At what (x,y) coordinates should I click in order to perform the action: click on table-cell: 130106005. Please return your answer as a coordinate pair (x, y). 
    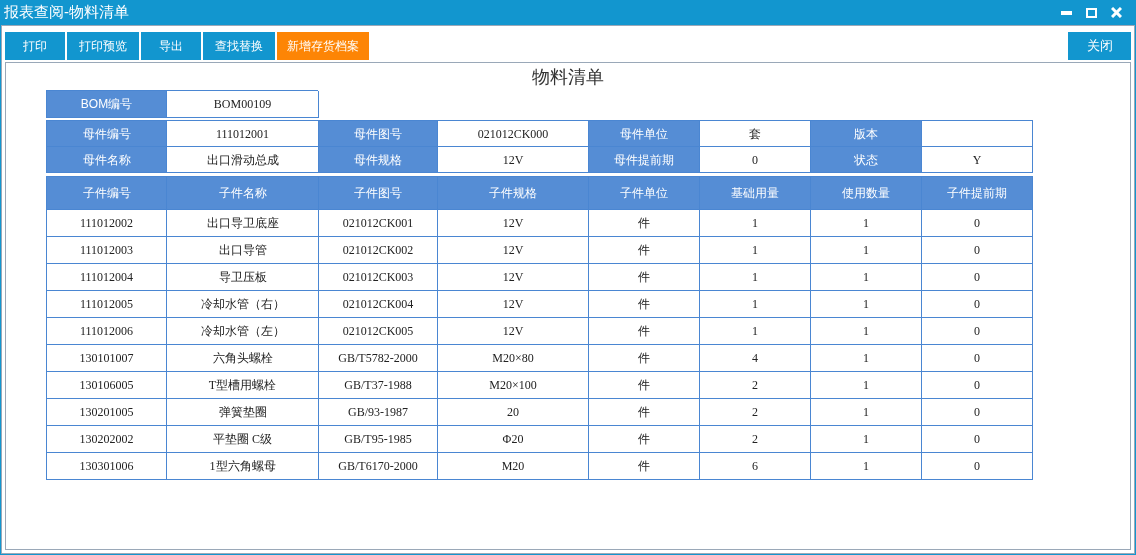
    Looking at the image, I should click on (107, 385).